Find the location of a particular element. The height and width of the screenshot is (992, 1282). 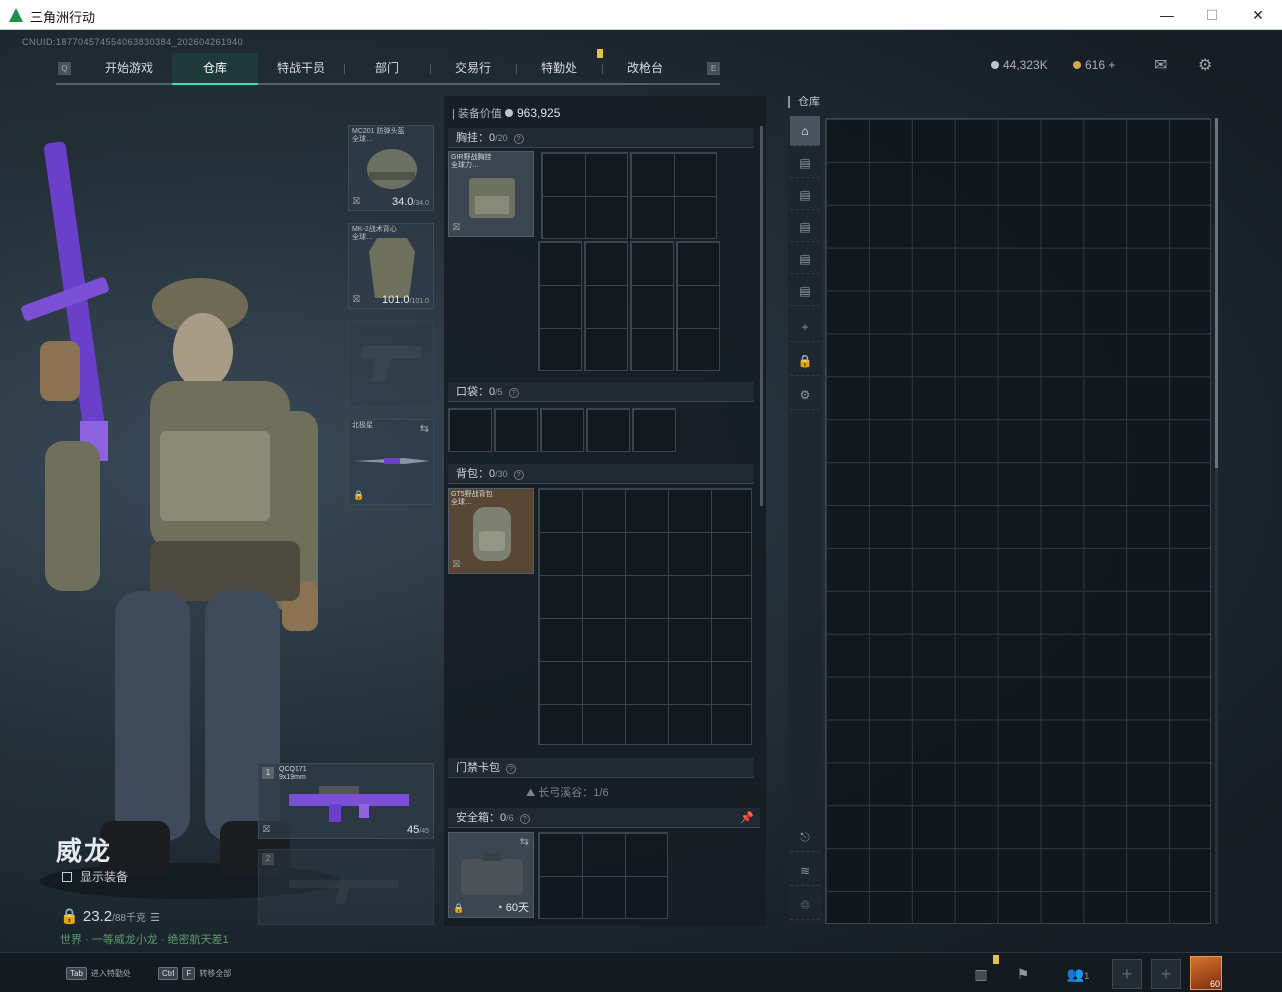

nav-right-key-icon: E is located at coordinates (713, 68).